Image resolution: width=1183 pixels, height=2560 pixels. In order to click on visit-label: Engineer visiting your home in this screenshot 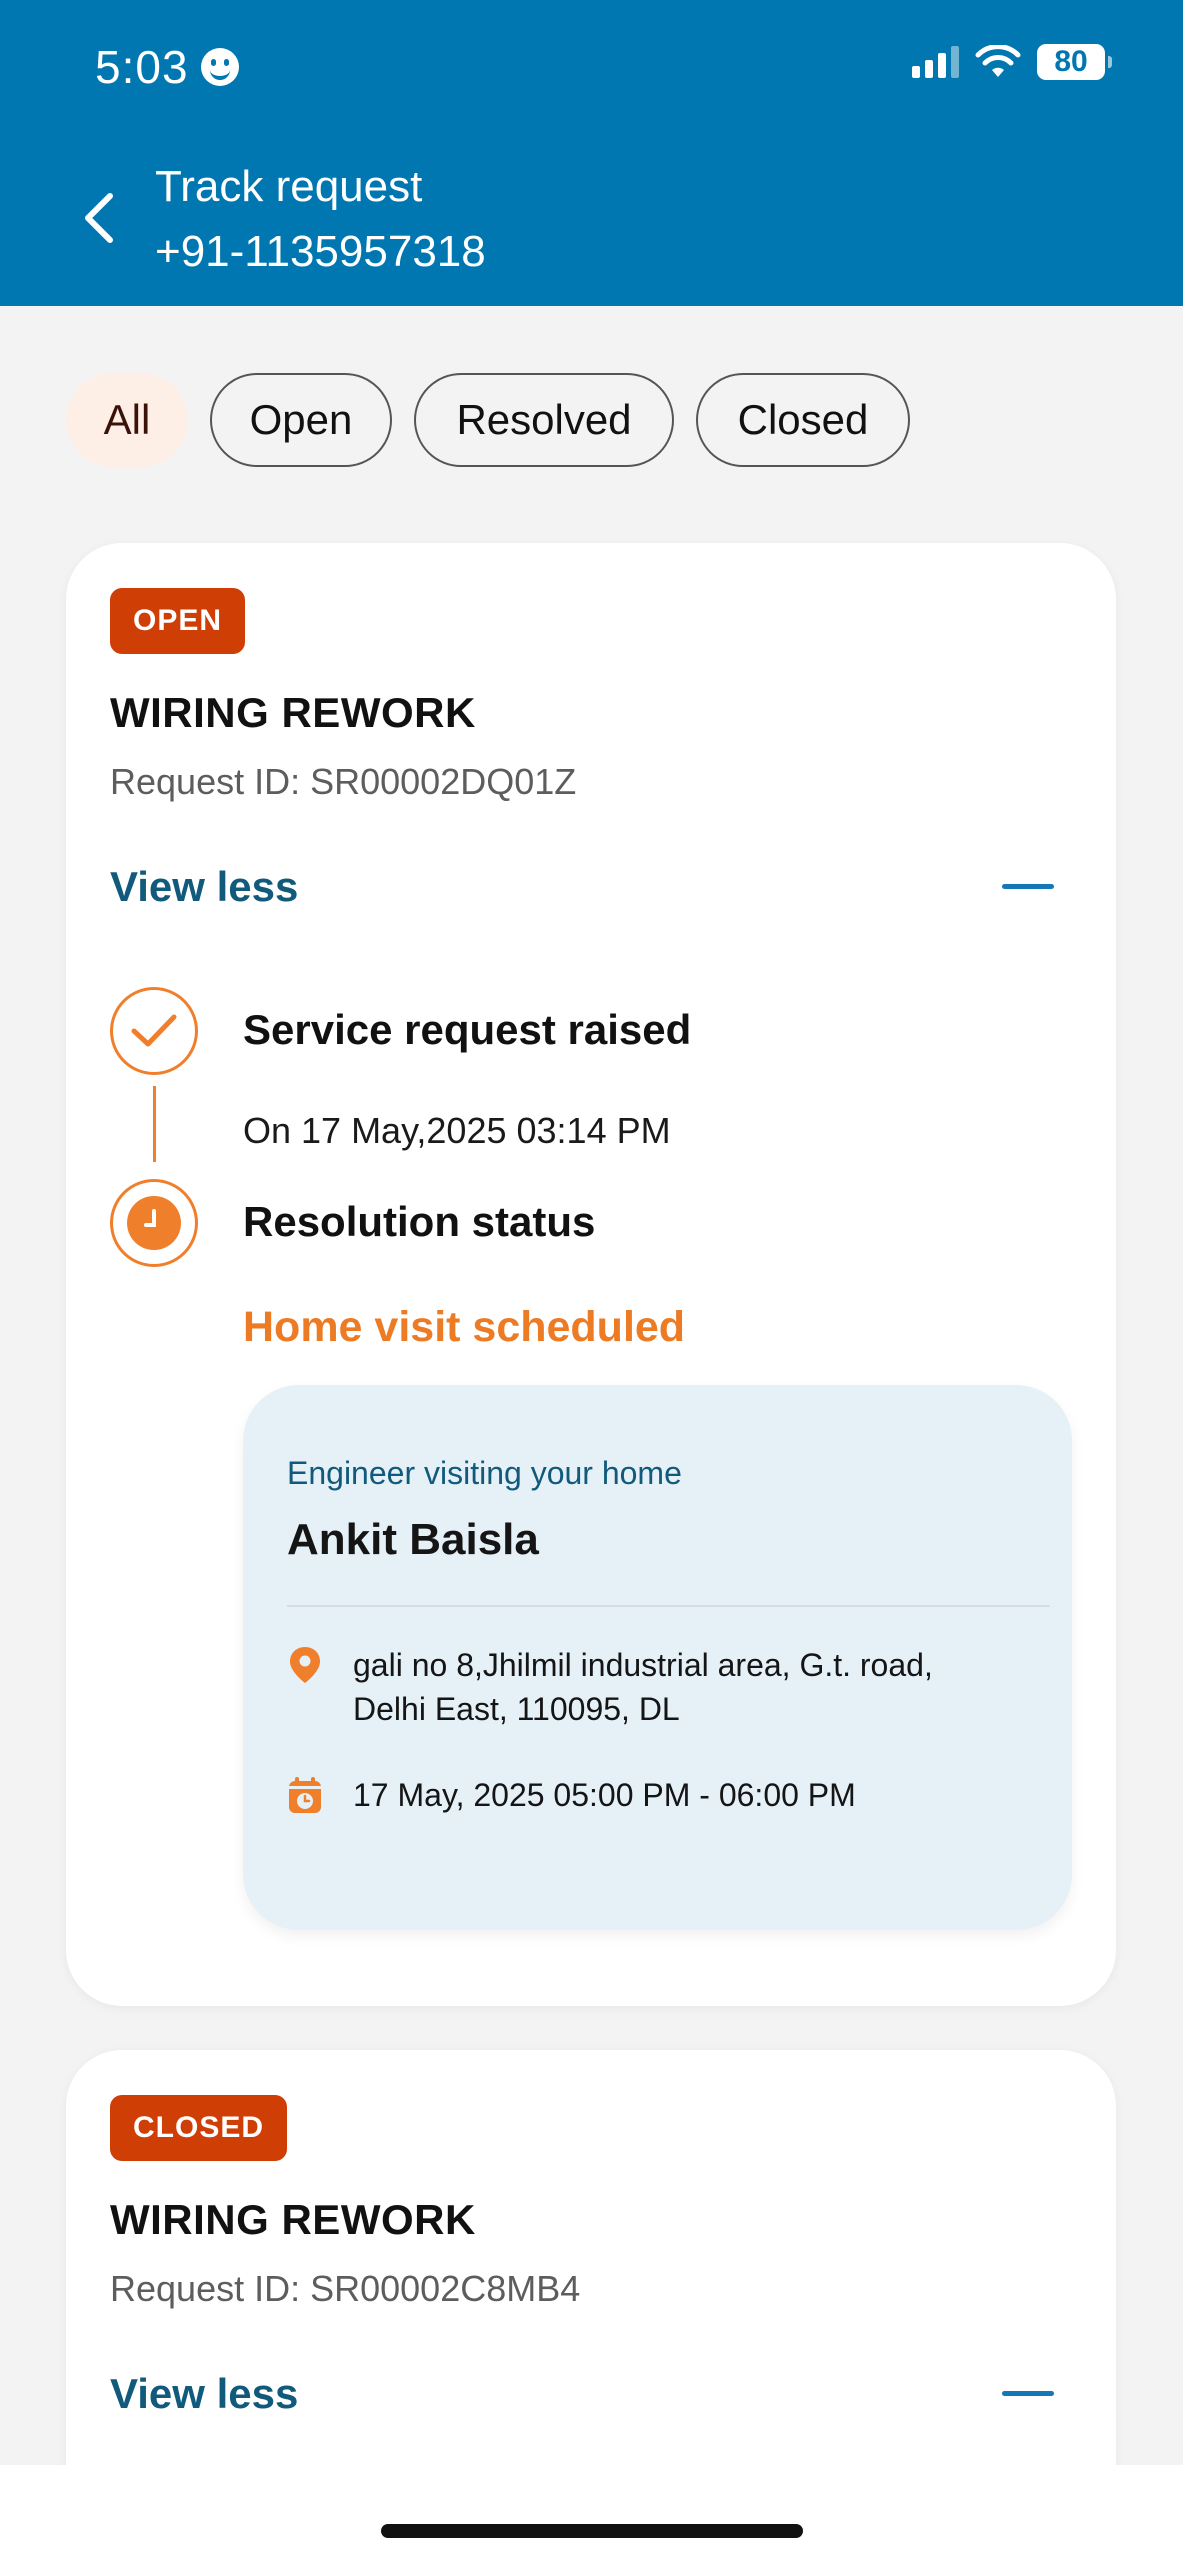, I will do `click(484, 1473)`.